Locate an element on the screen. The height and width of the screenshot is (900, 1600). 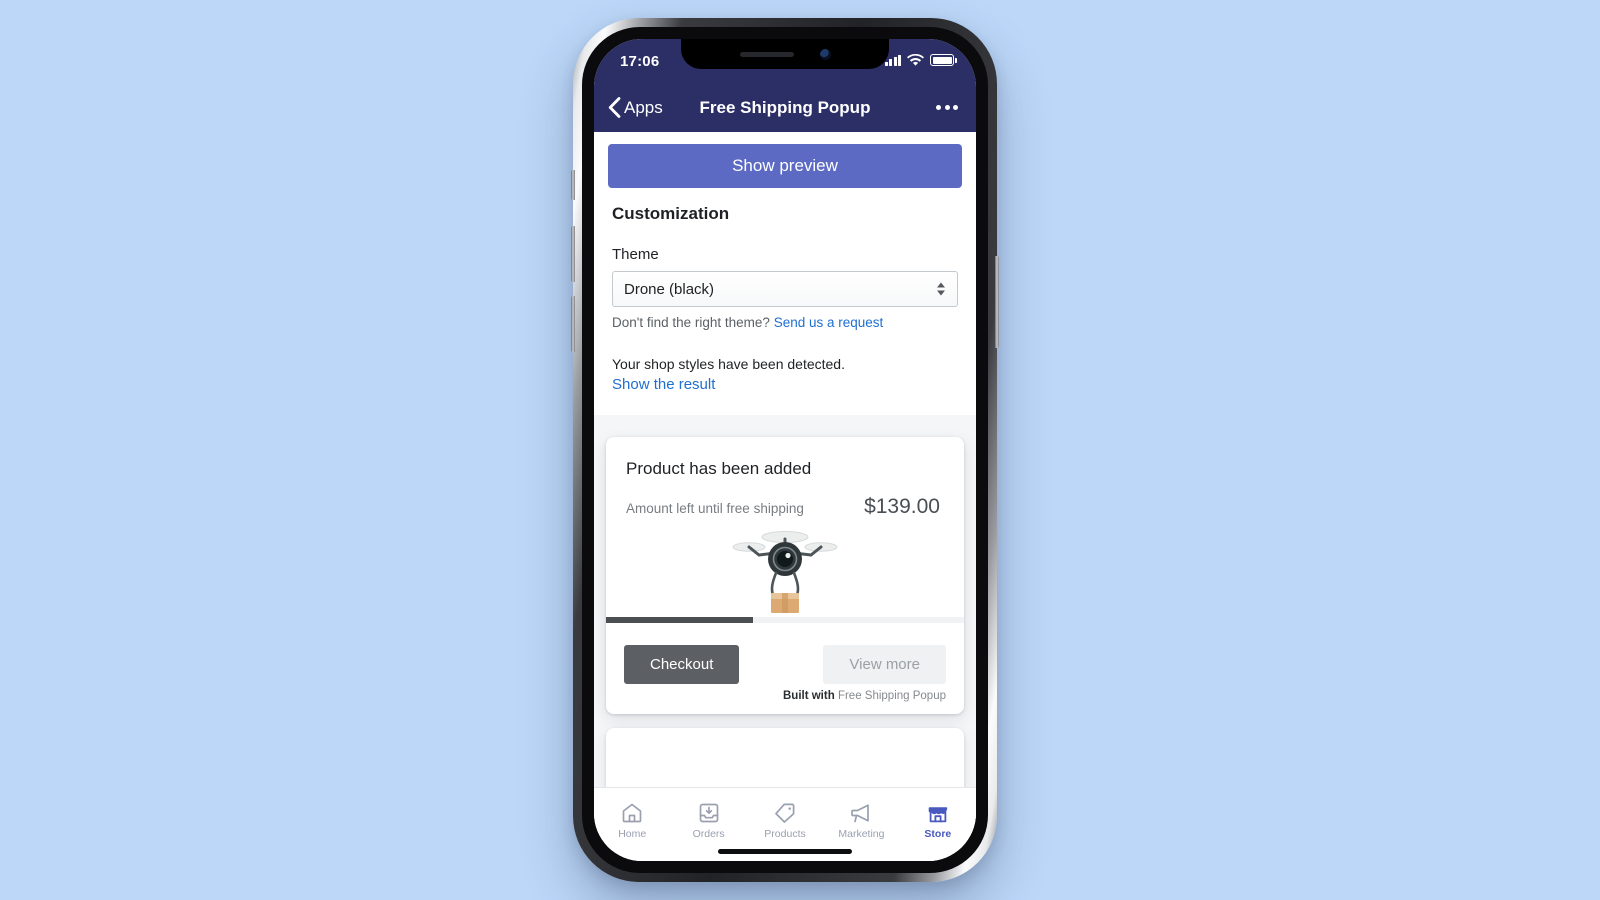
tab-orders: Orders is located at coordinates (708, 816).